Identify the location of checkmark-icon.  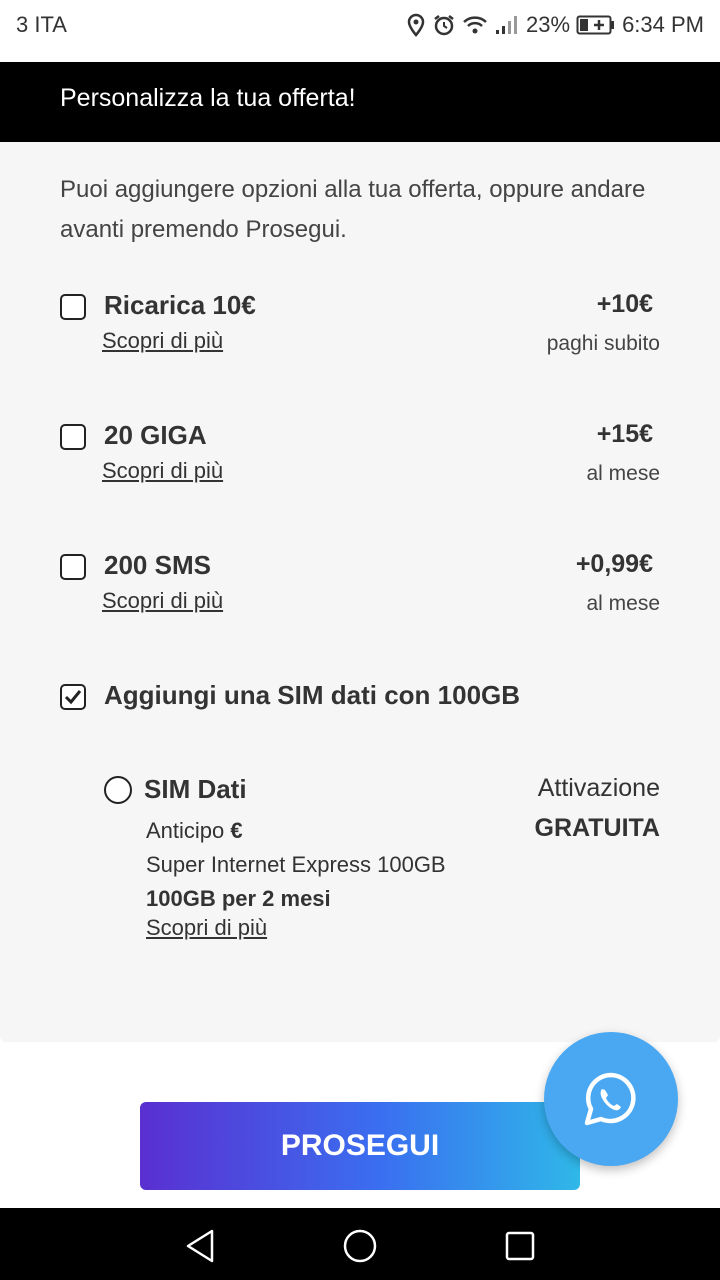
(73, 697).